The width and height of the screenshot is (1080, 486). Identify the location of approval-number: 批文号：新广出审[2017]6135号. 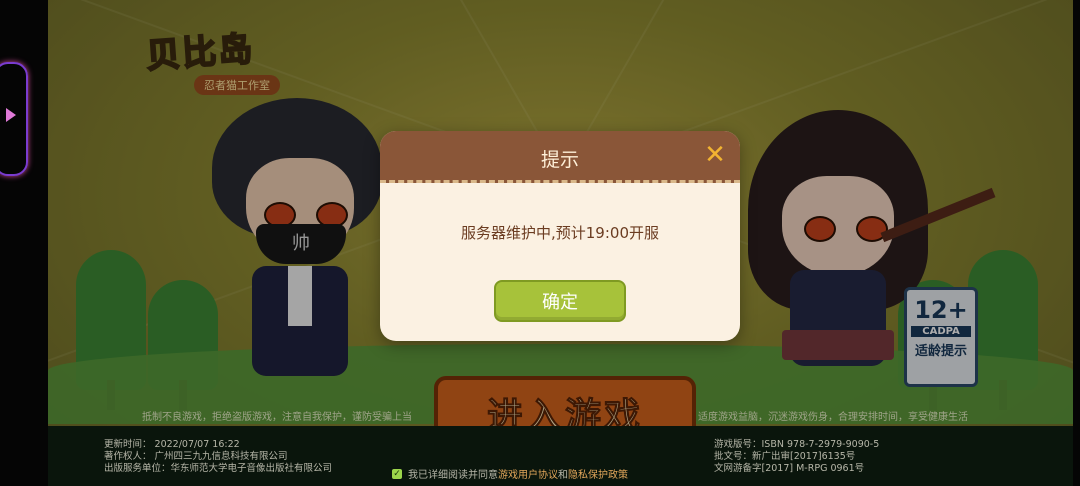
(785, 456).